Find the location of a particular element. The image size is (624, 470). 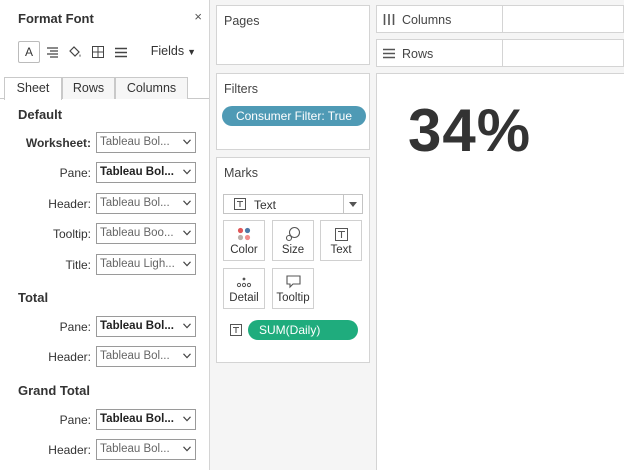

rows-shelf: Rows is located at coordinates (500, 53).